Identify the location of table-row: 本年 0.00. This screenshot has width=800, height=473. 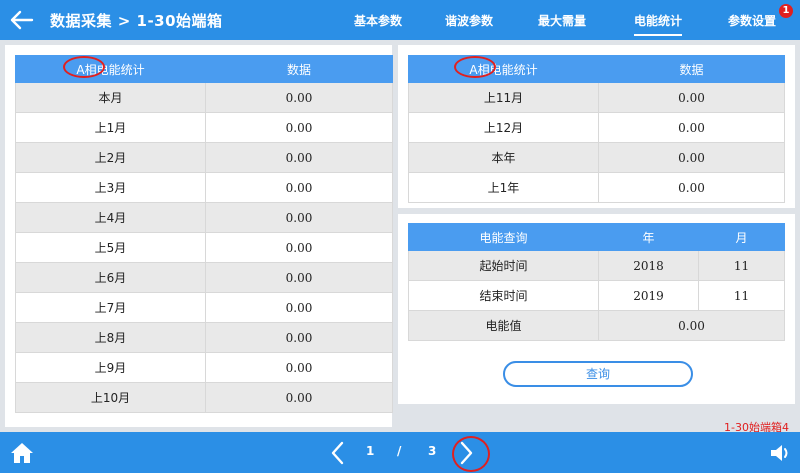
(596, 157).